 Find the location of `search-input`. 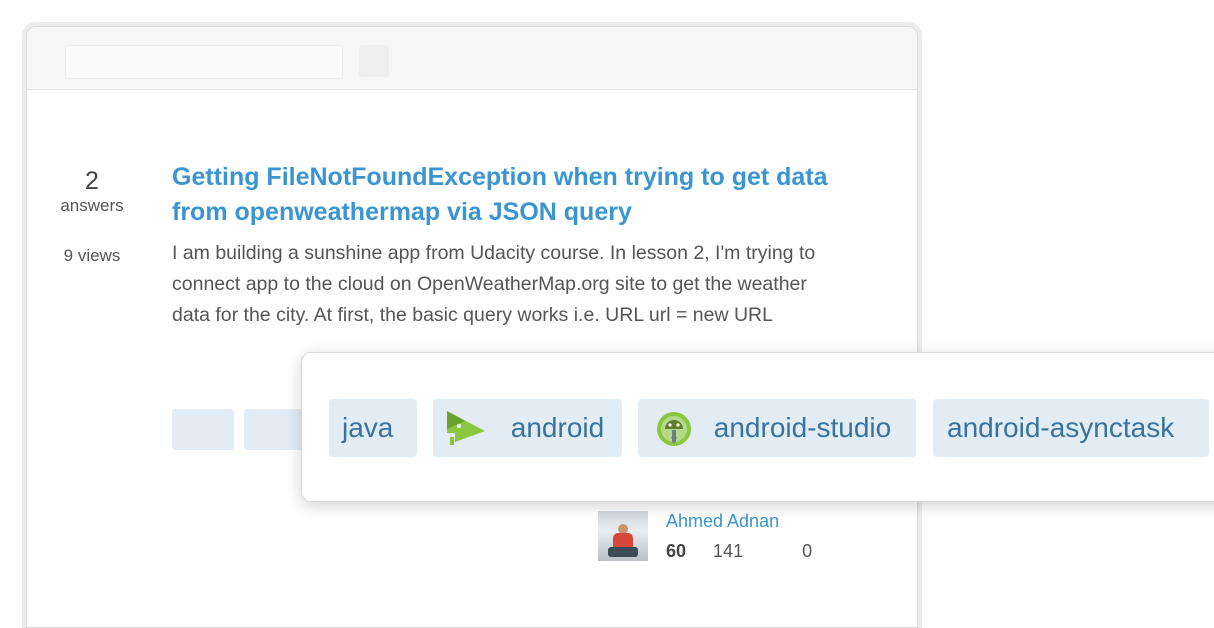

search-input is located at coordinates (204, 62).